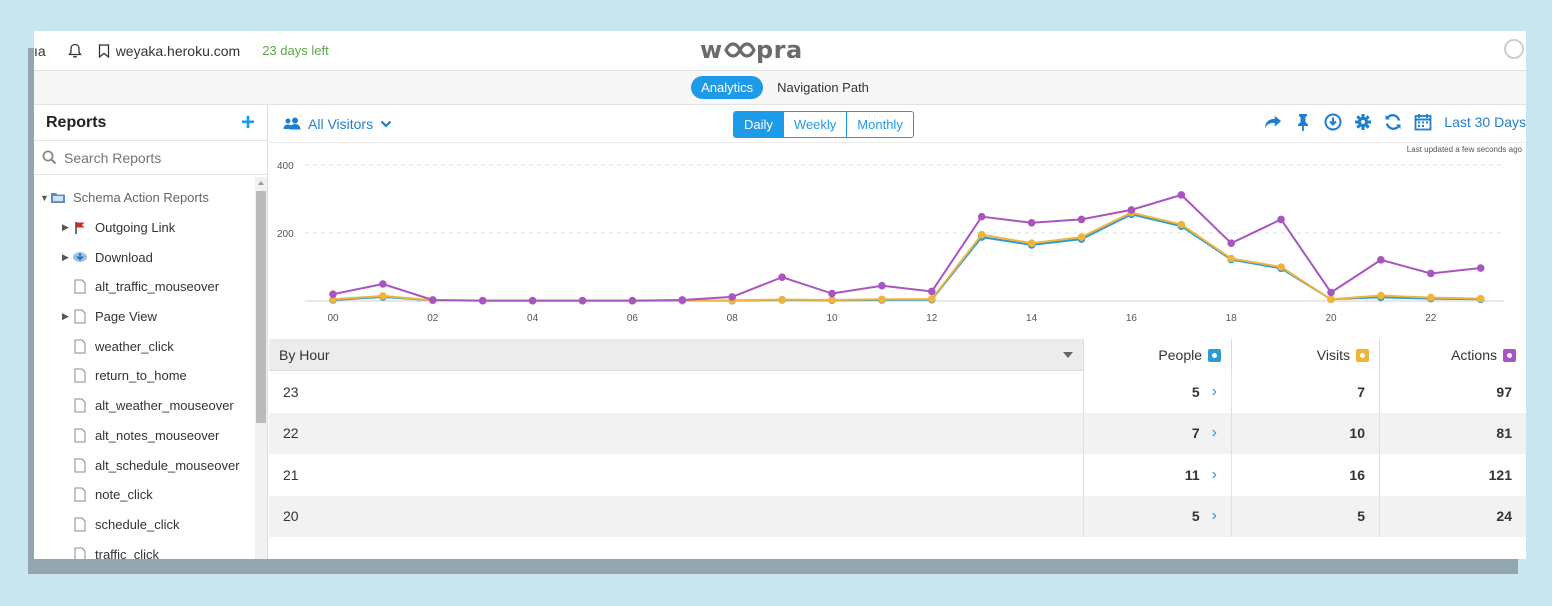  I want to click on tree-item-alt-traffic-mouseover: alt_traffic_mouseover, so click(145, 287).